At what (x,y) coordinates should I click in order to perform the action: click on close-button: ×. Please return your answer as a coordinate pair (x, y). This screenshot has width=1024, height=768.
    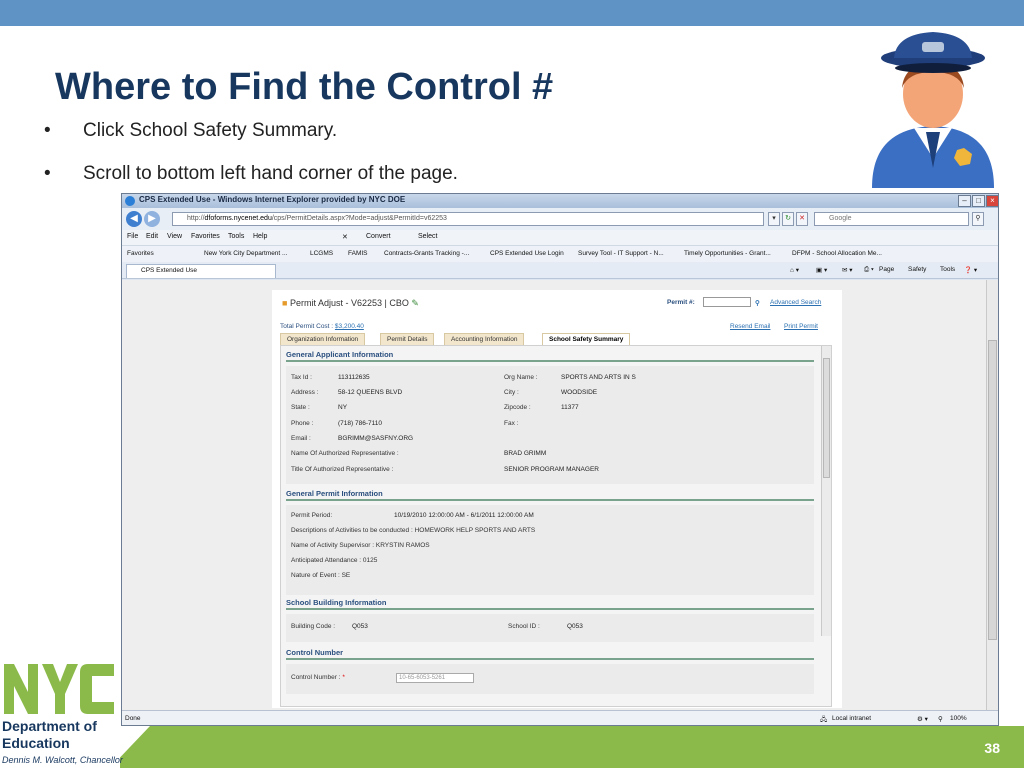
    Looking at the image, I should click on (992, 201).